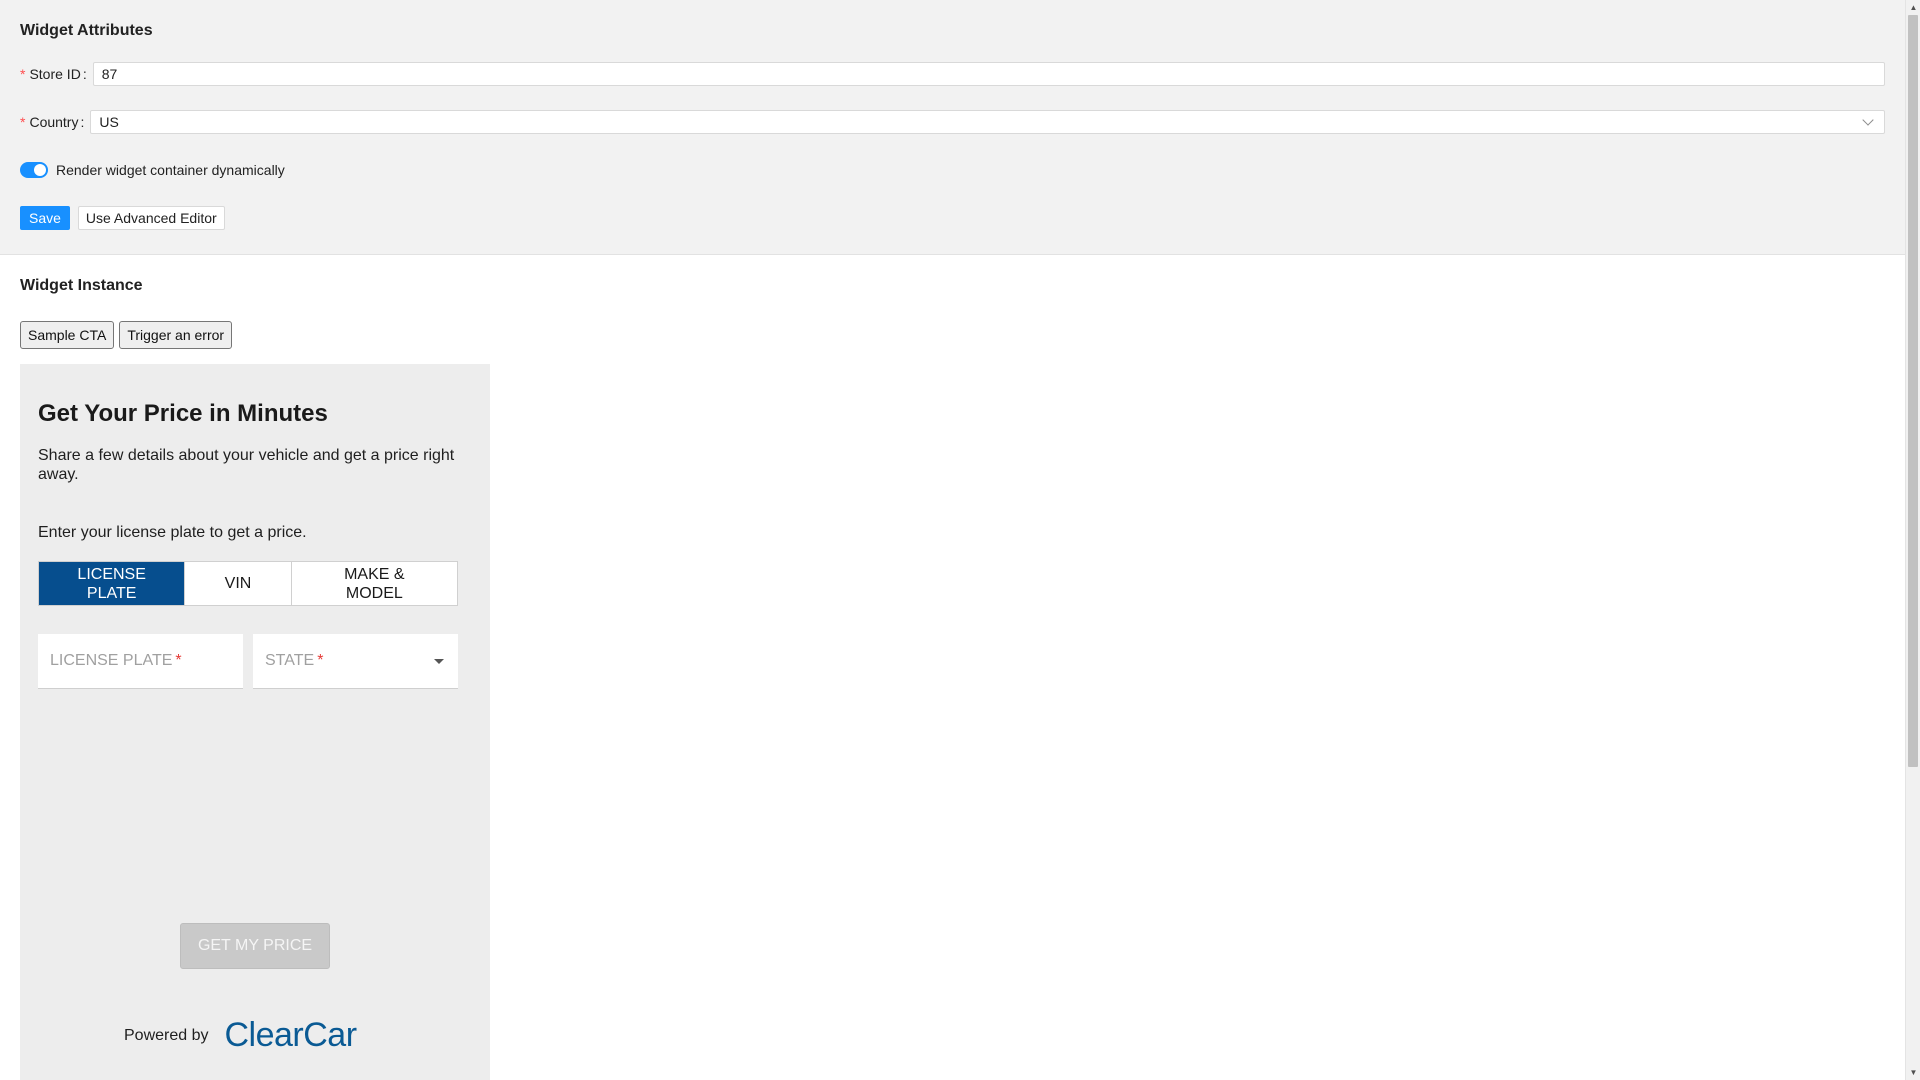  Describe the element at coordinates (439, 661) in the screenshot. I see `caret-down-icon` at that location.